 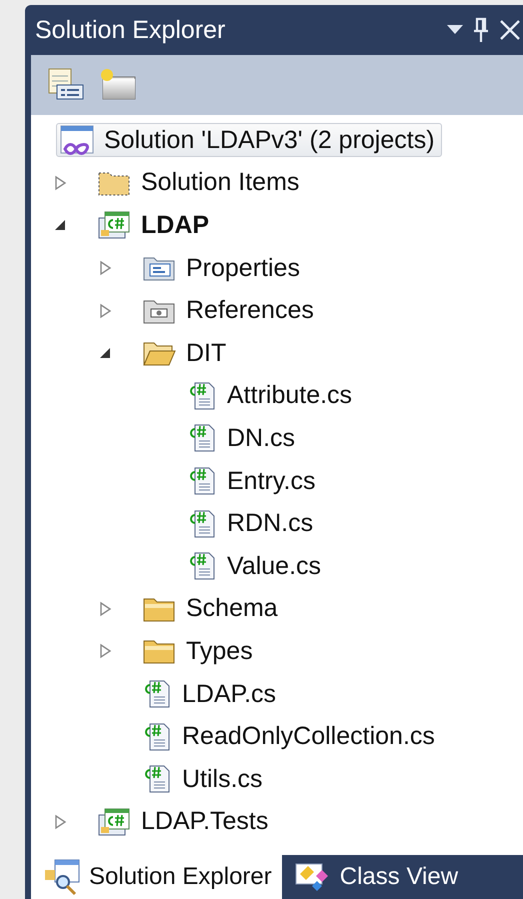 I want to click on tree-item: Types, so click(x=199, y=651).